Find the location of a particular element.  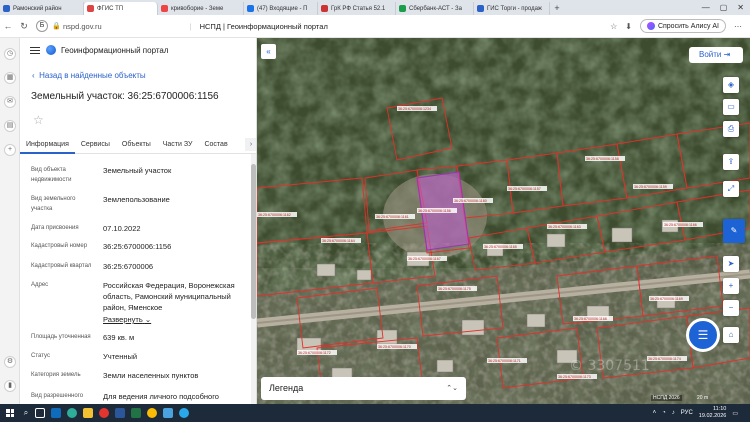

browser-tab-4: ГрК РФ Статья 52.1 is located at coordinates (357, 8).